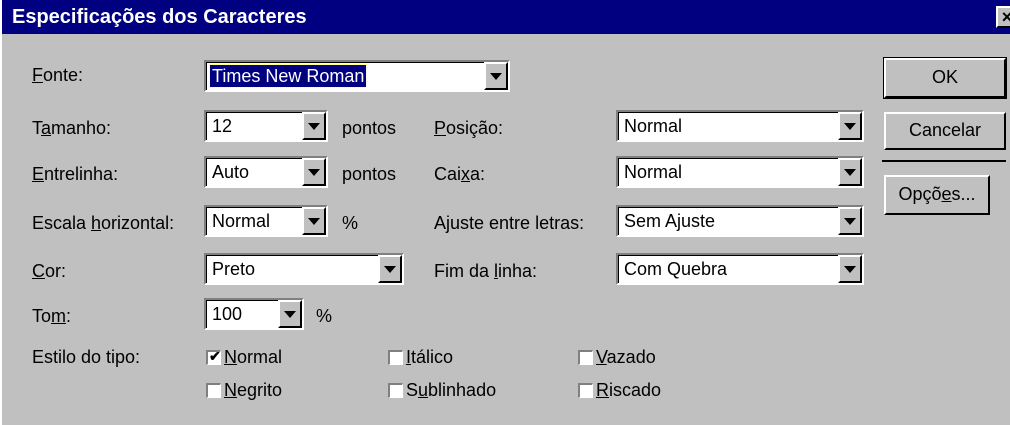 This screenshot has height=425, width=1010. I want to click on leading-select: Auto, so click(266, 172).